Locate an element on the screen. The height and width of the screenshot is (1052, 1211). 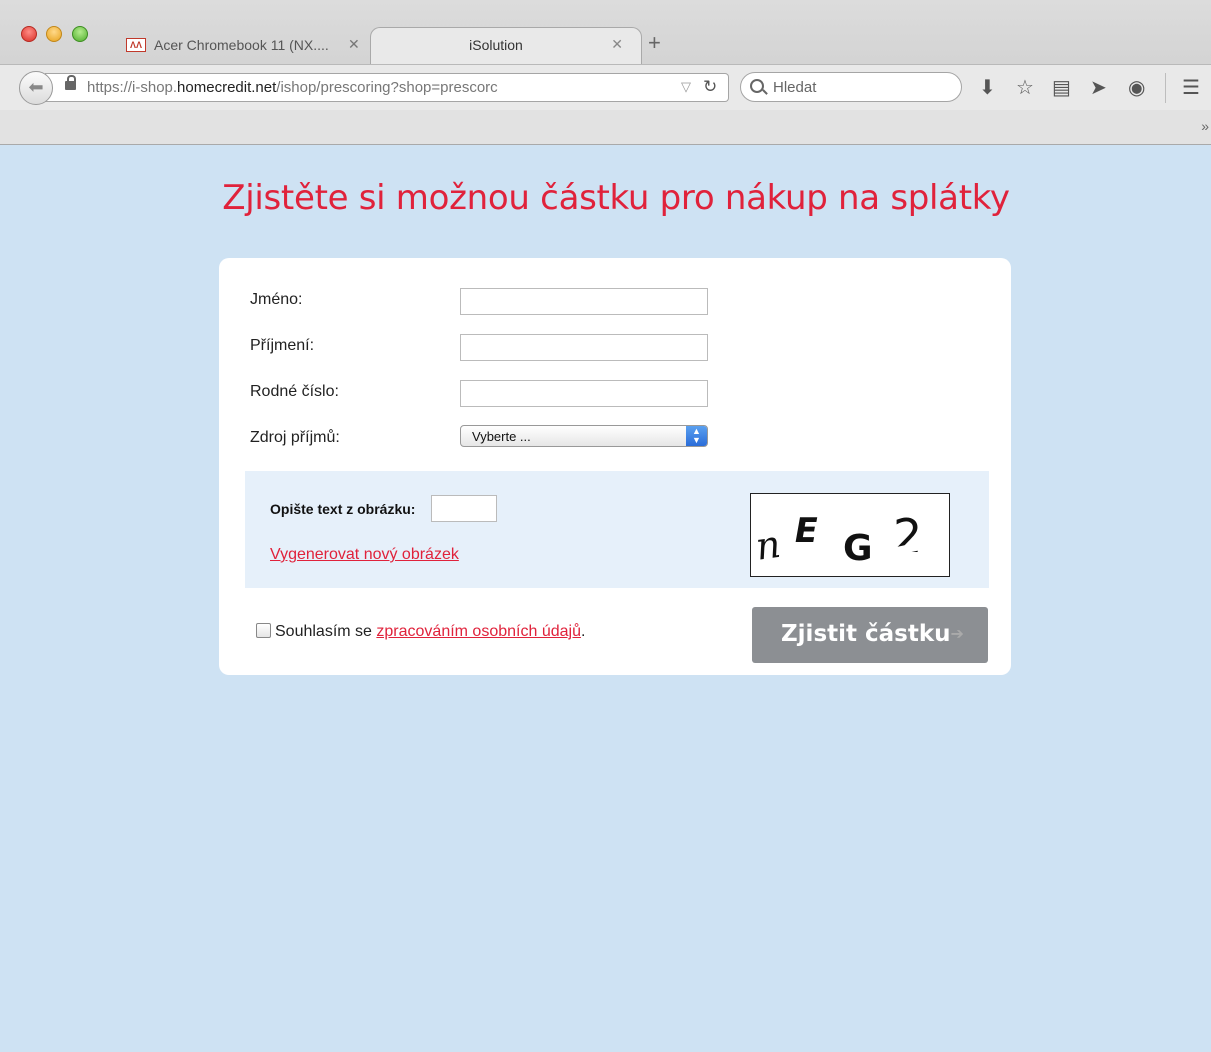
download-icon: ⬇ is located at coordinates (987, 87).